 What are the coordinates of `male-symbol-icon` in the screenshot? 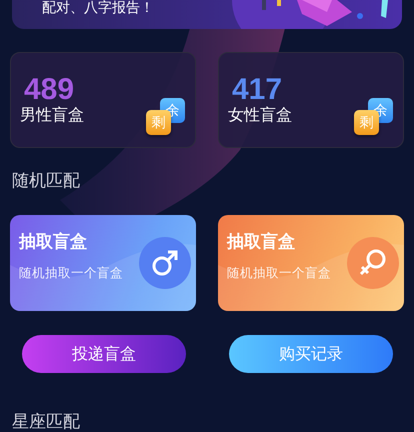 It's located at (165, 263).